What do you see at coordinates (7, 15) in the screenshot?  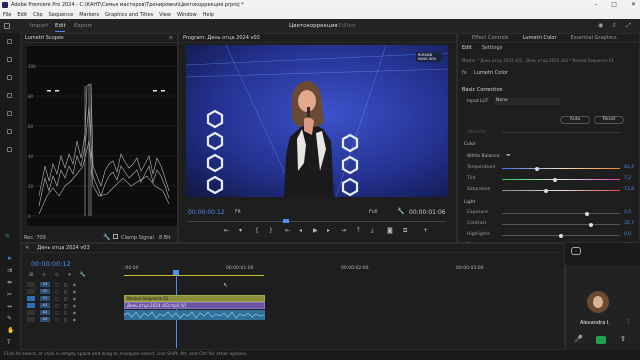 I see `menu-file: File` at bounding box center [7, 15].